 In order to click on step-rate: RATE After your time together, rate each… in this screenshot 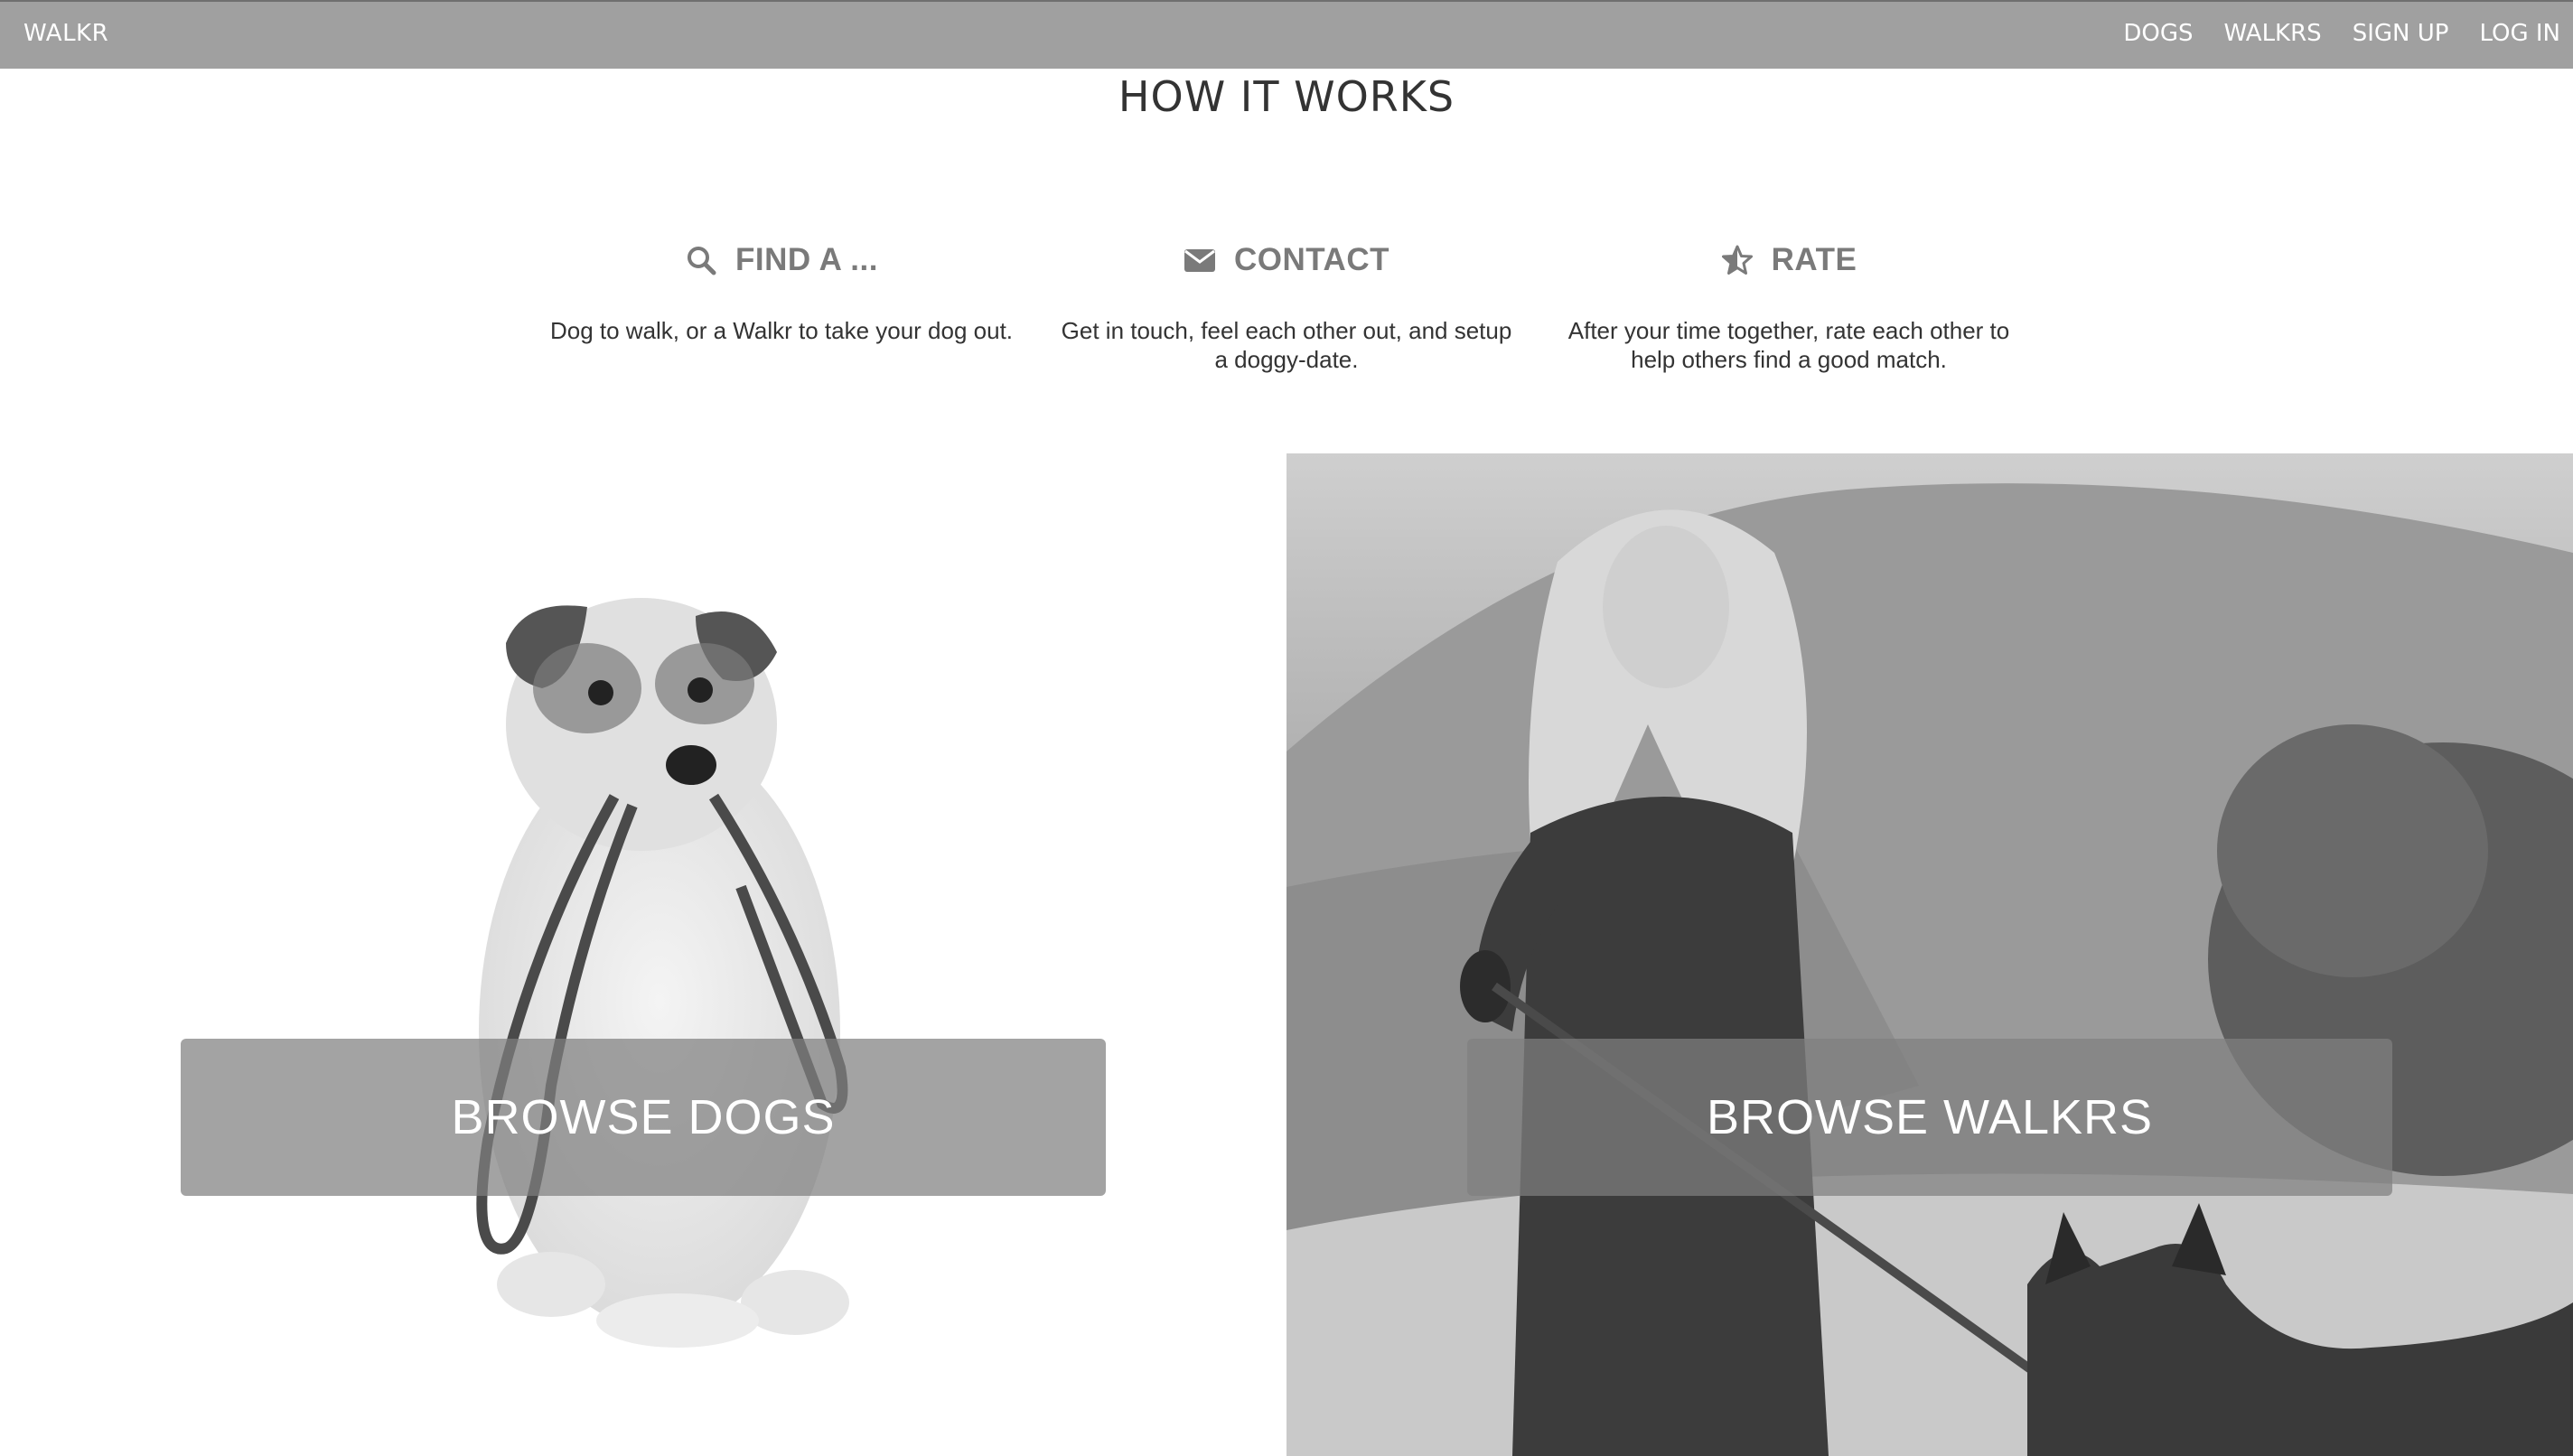, I will do `click(1789, 305)`.